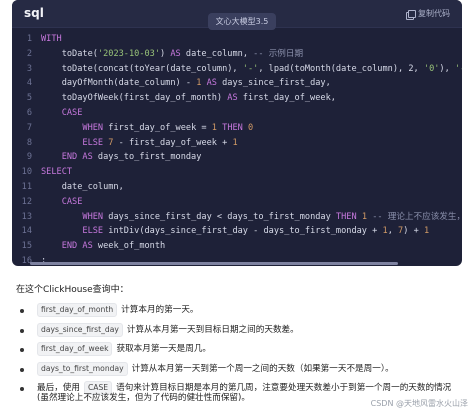  What do you see at coordinates (245, 352) in the screenshot?
I see `list-item: first_day_of_week 获取本月第一天是周几。` at bounding box center [245, 352].